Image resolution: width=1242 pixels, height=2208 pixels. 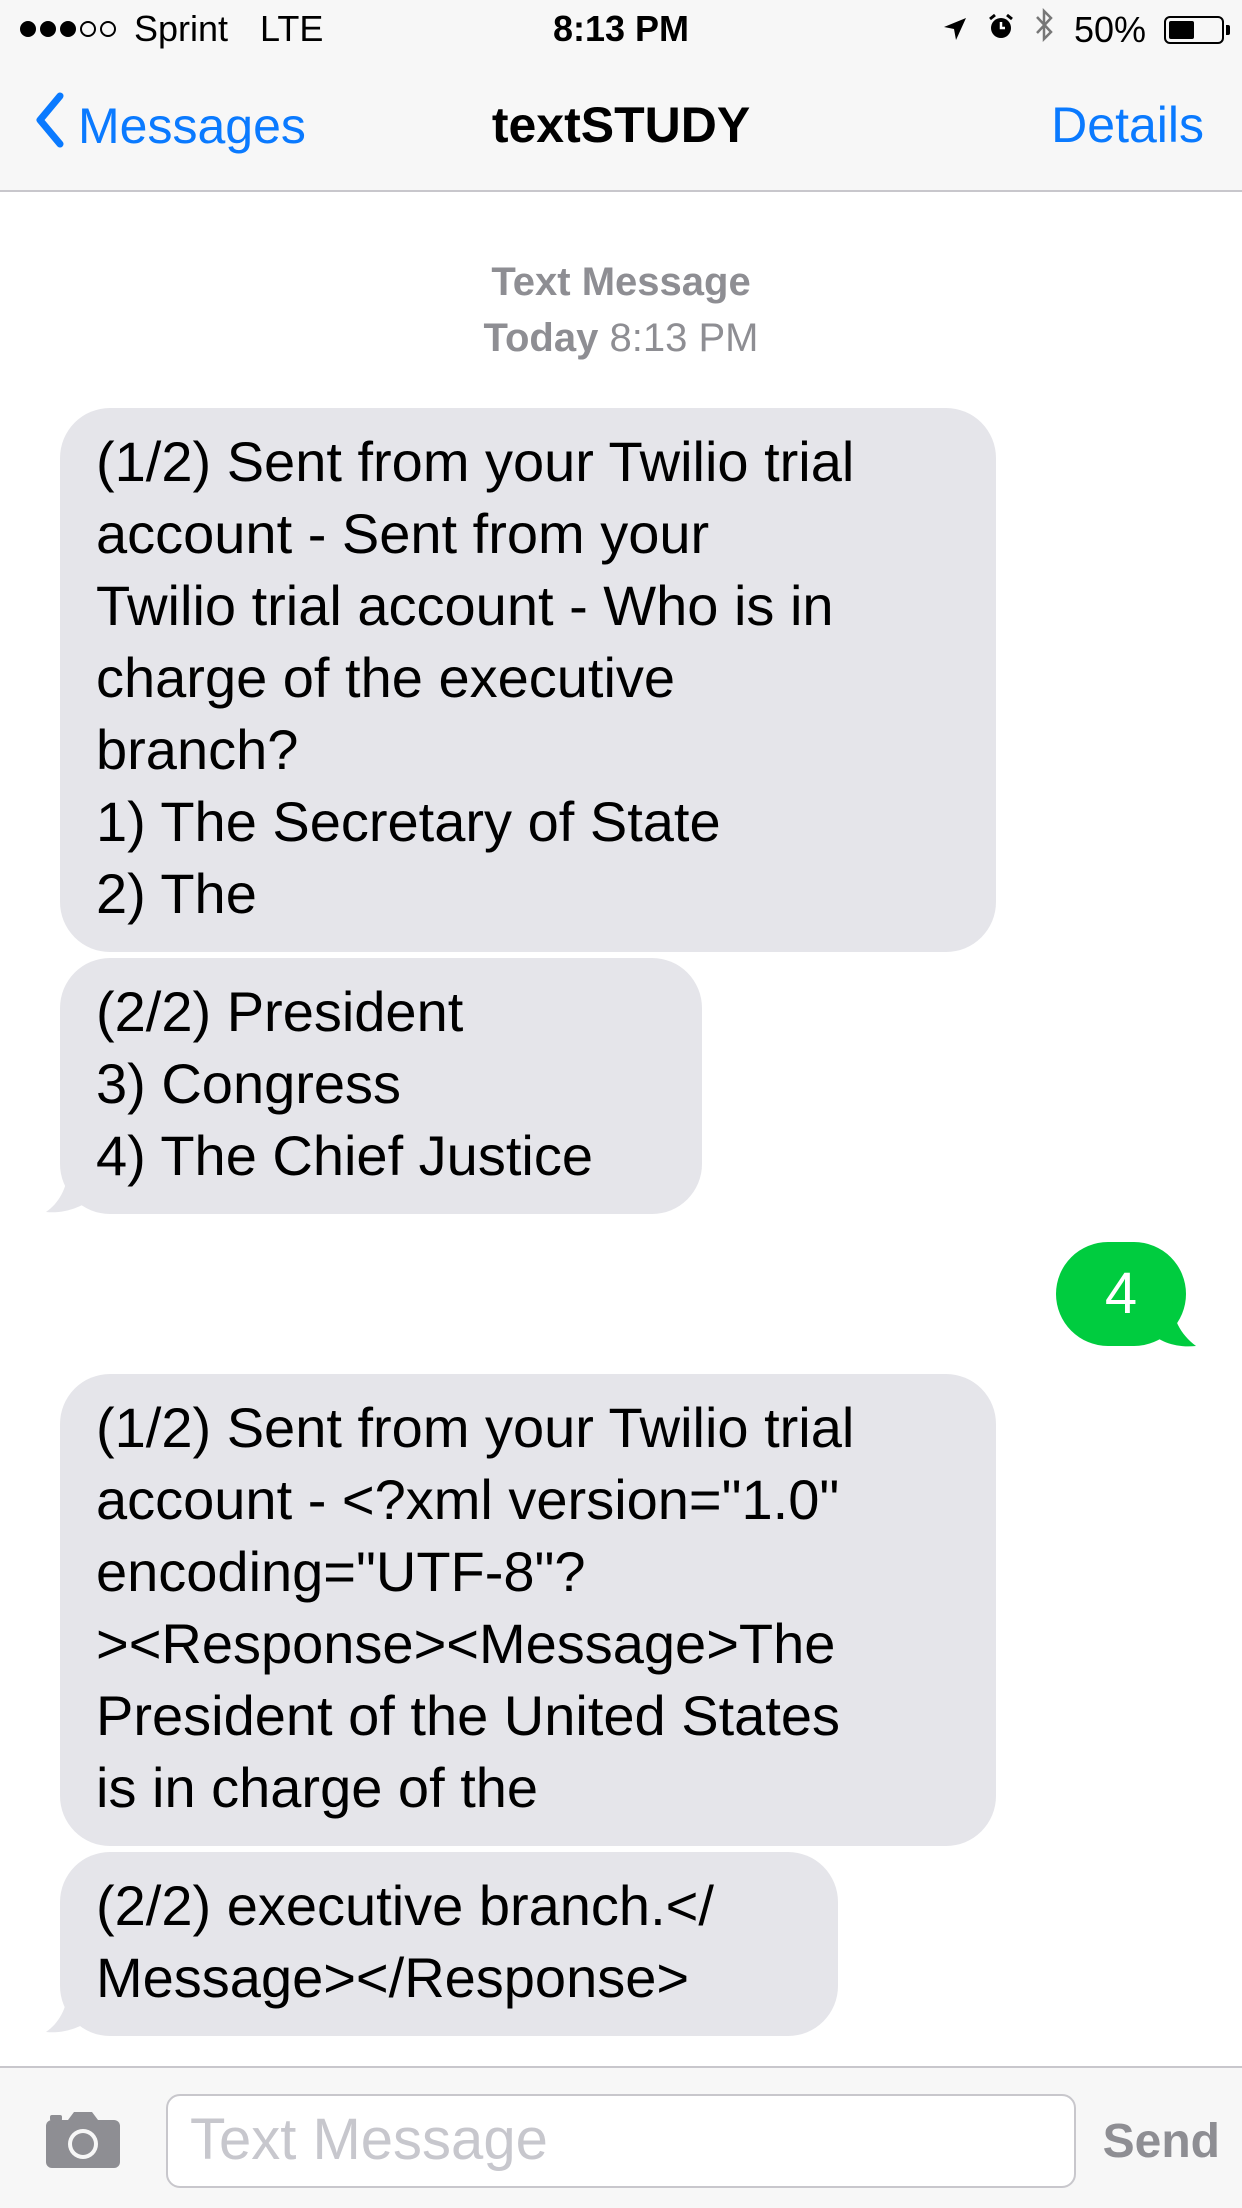 I want to click on message-text-field: Text Message, so click(x=621, y=2141).